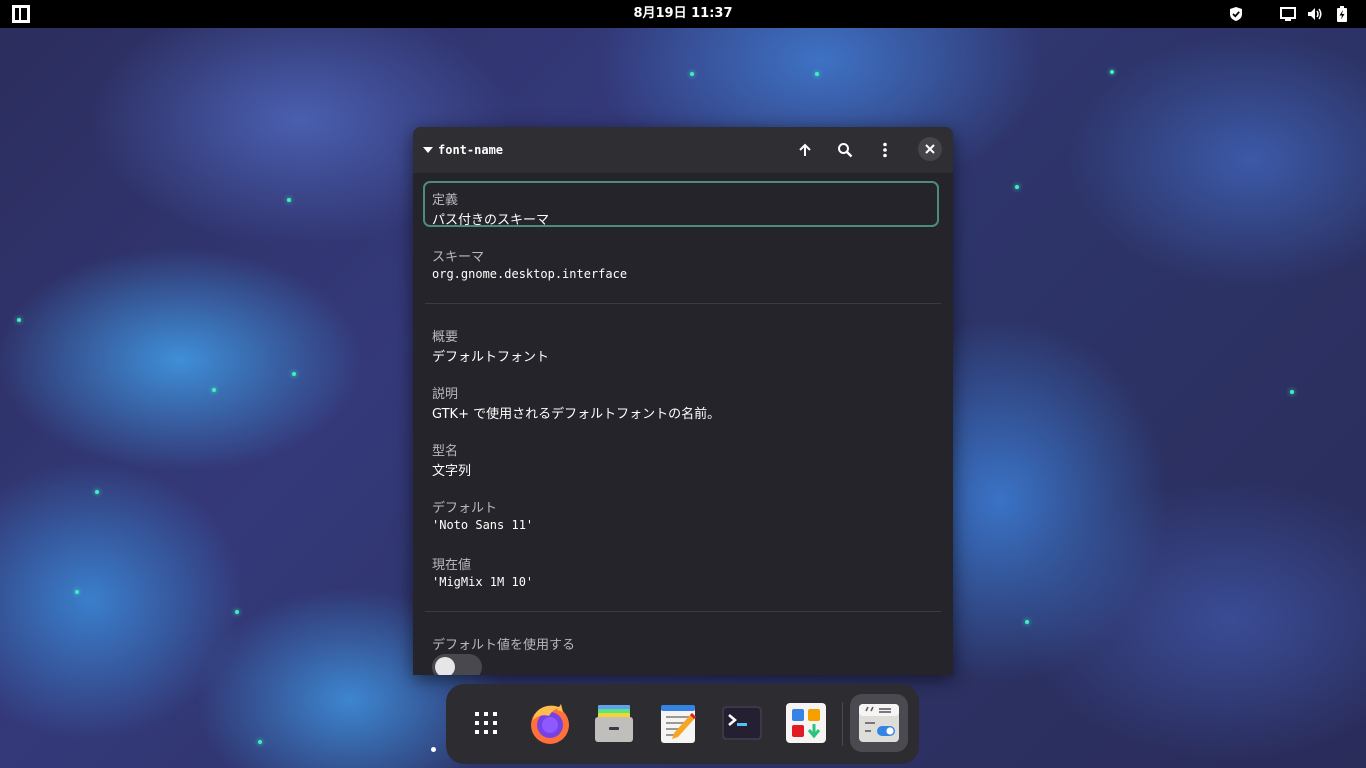  I want to click on switch-knob, so click(445, 666).